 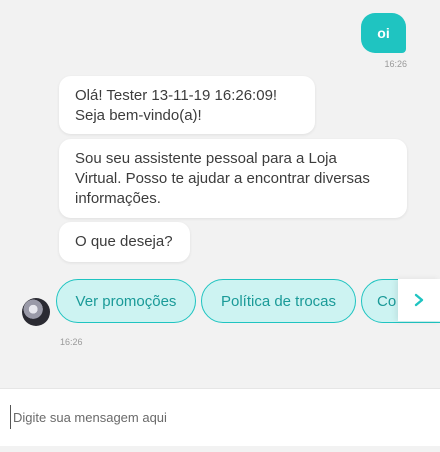 I want to click on bot-message-line: O que deseja?, so click(x=124, y=241).